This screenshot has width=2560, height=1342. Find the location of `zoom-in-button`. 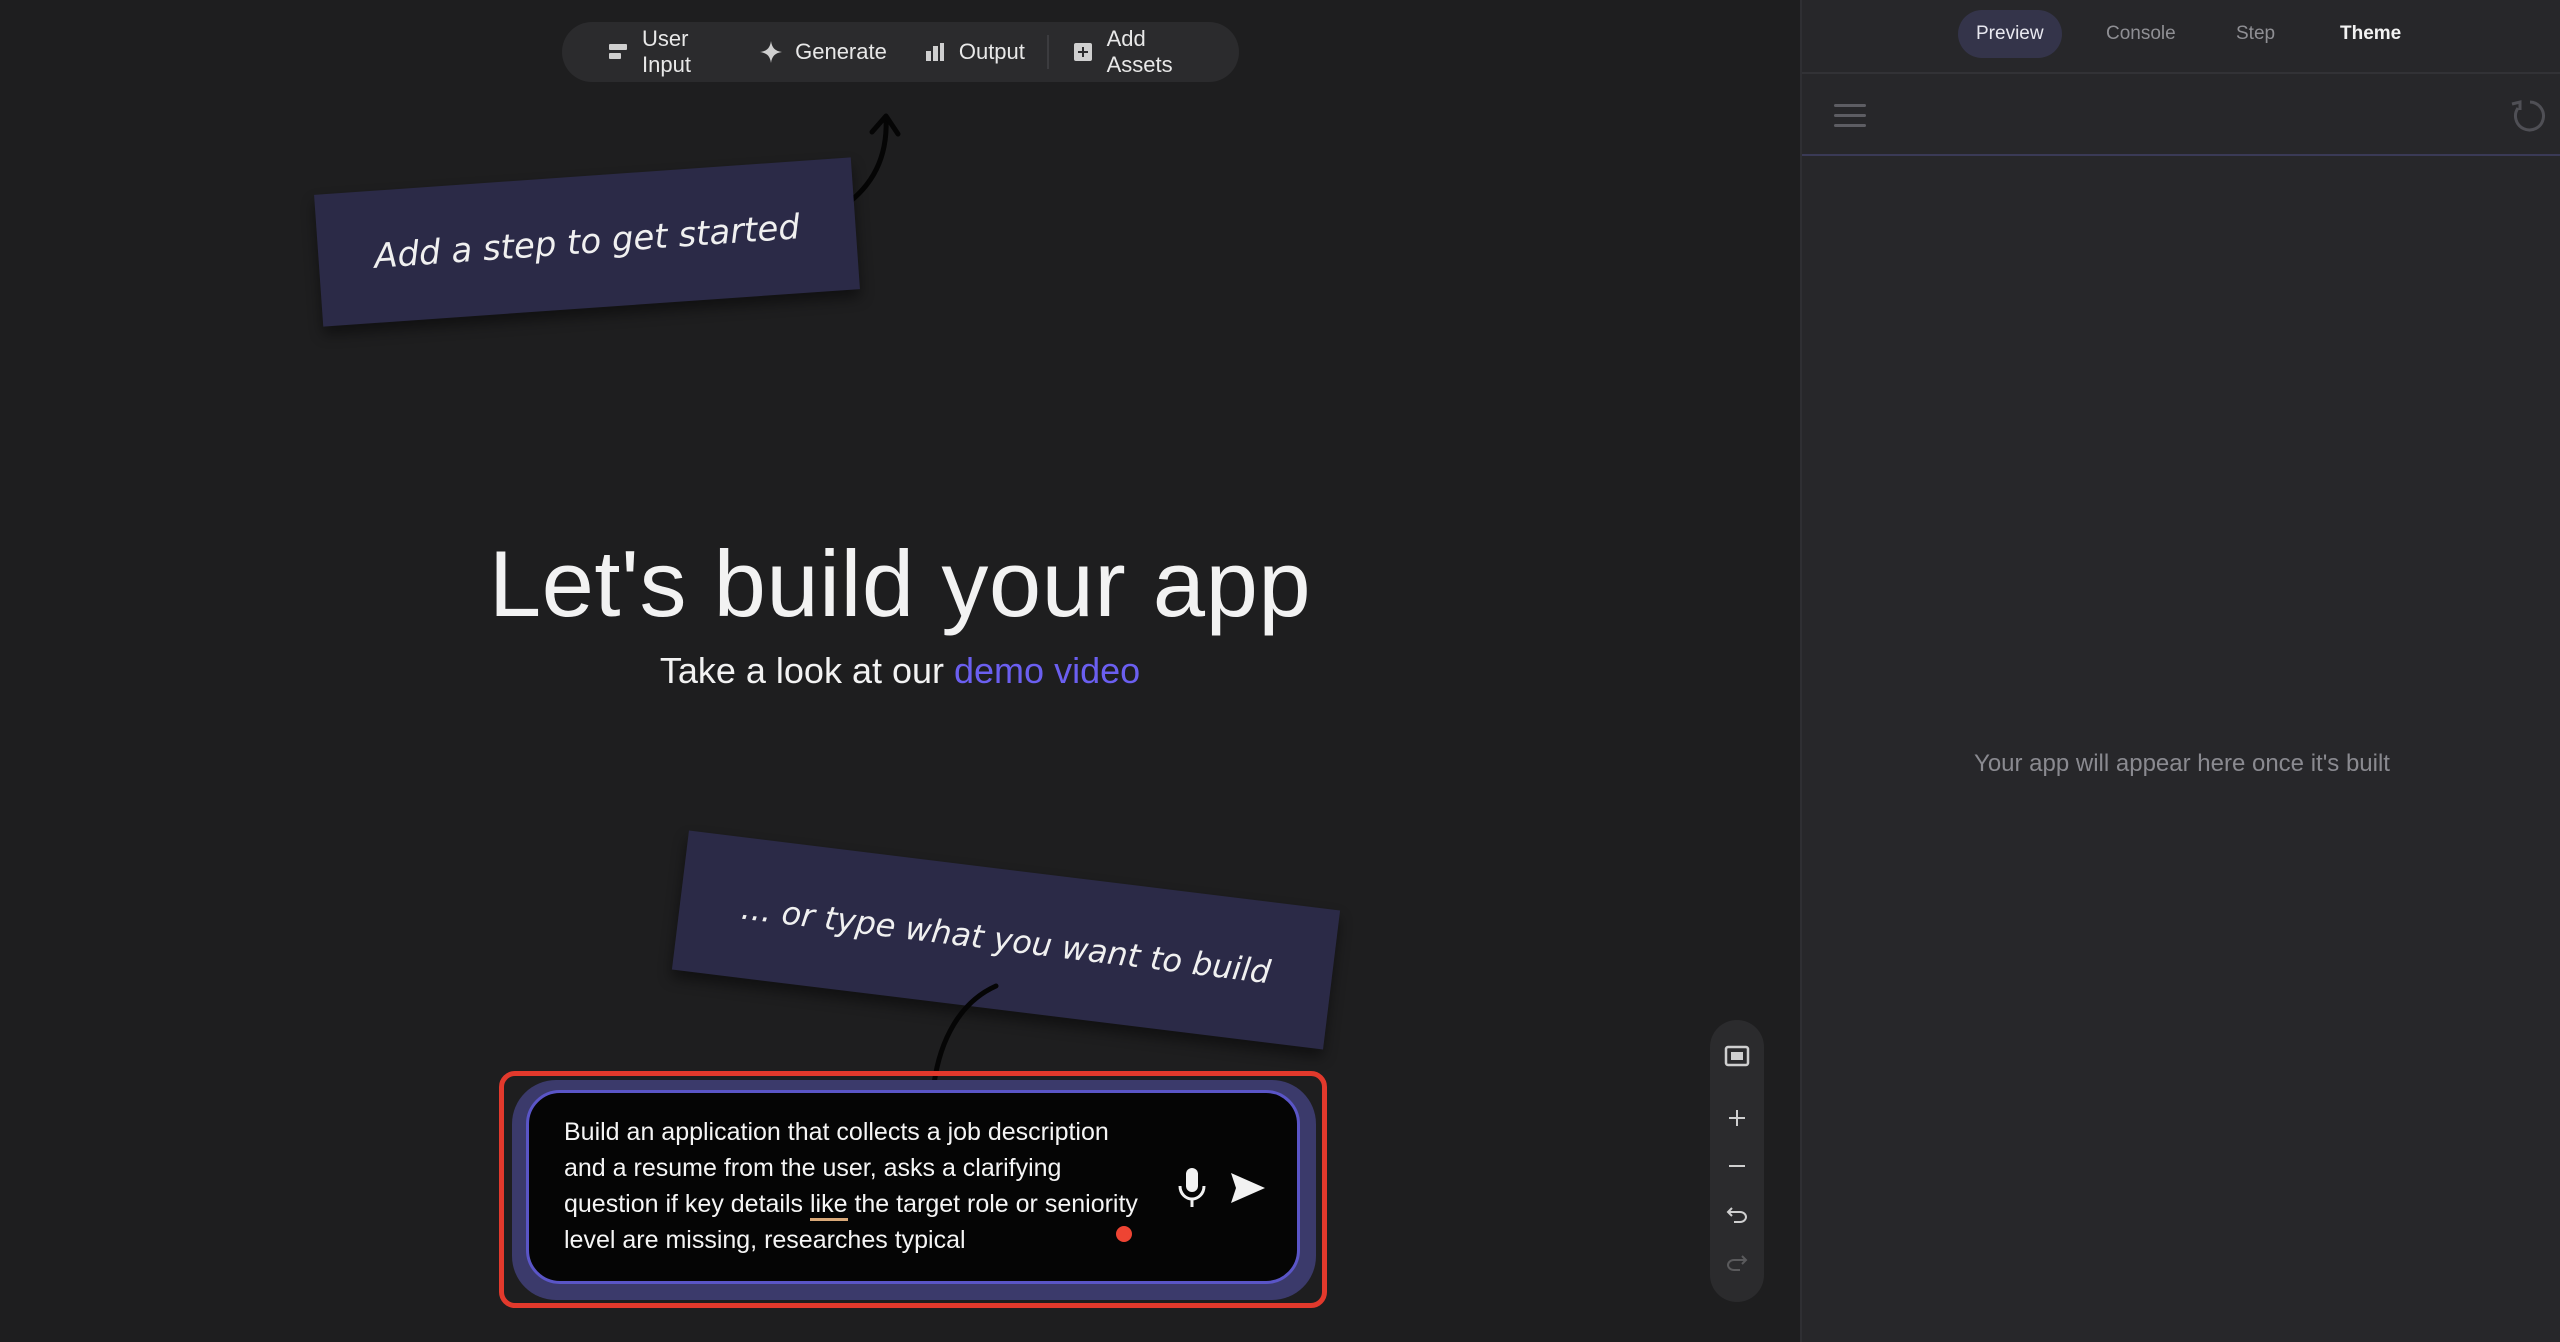

zoom-in-button is located at coordinates (1737, 1118).